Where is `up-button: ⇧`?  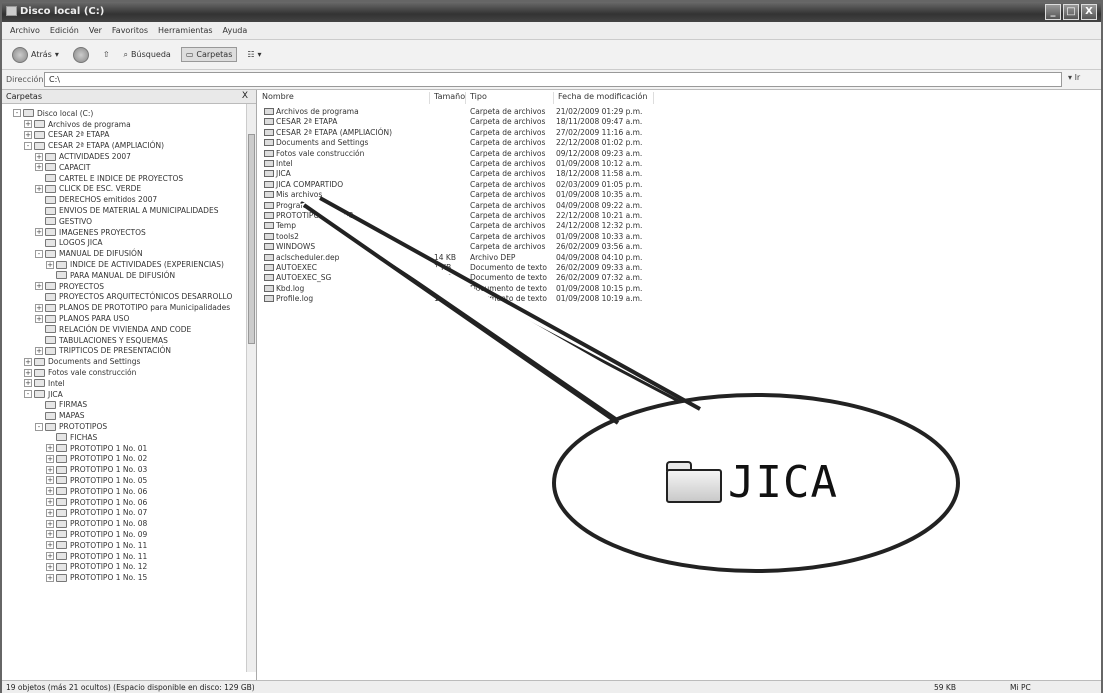 up-button: ⇧ is located at coordinates (106, 54).